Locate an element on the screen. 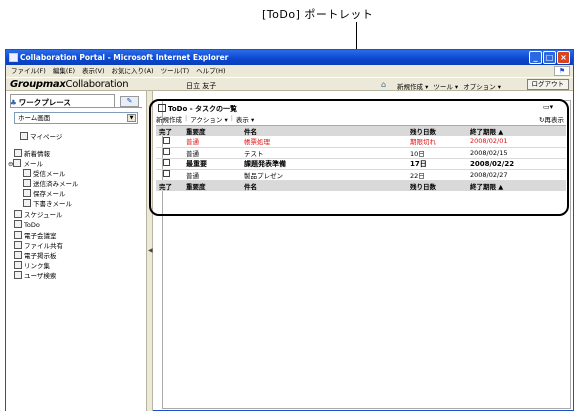 This screenshot has height=416, width=577. maximize-button: □ is located at coordinates (549, 57).